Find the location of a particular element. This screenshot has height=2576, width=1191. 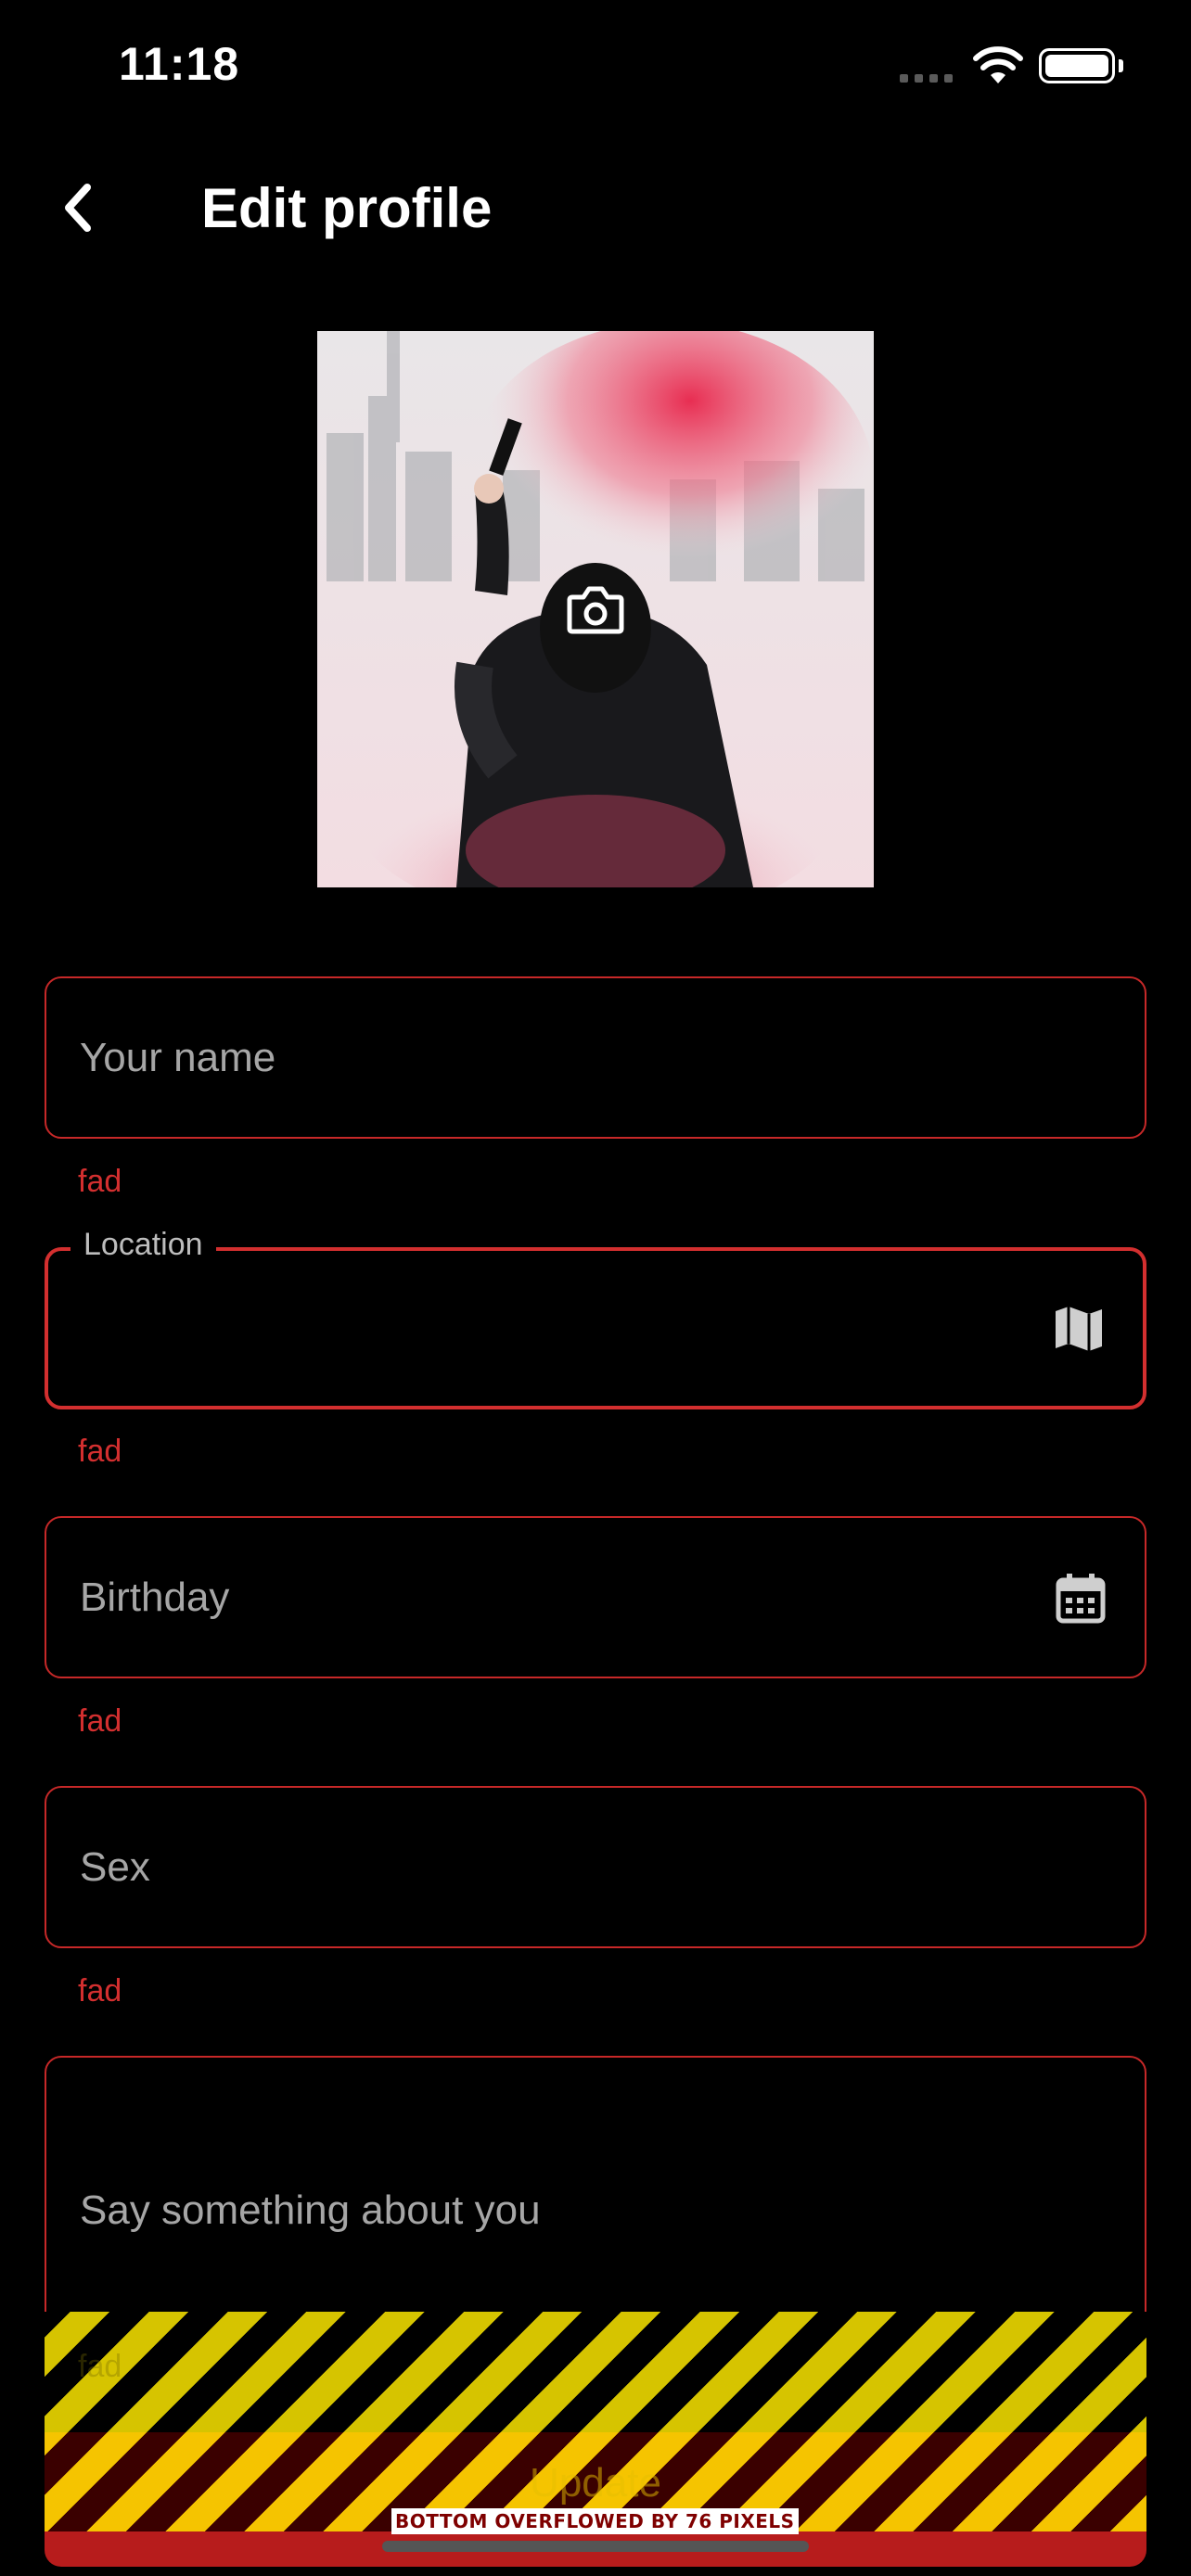

name-field: Your name is located at coordinates (595, 1057).